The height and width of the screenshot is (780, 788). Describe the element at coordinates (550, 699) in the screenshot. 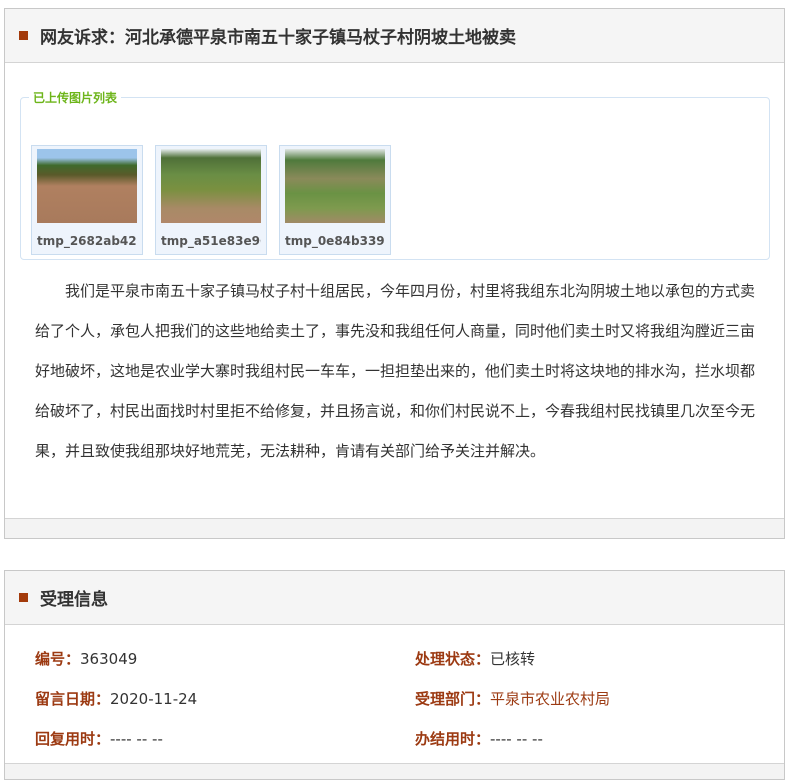

I see `department-link: 平泉市农业农村局` at that location.